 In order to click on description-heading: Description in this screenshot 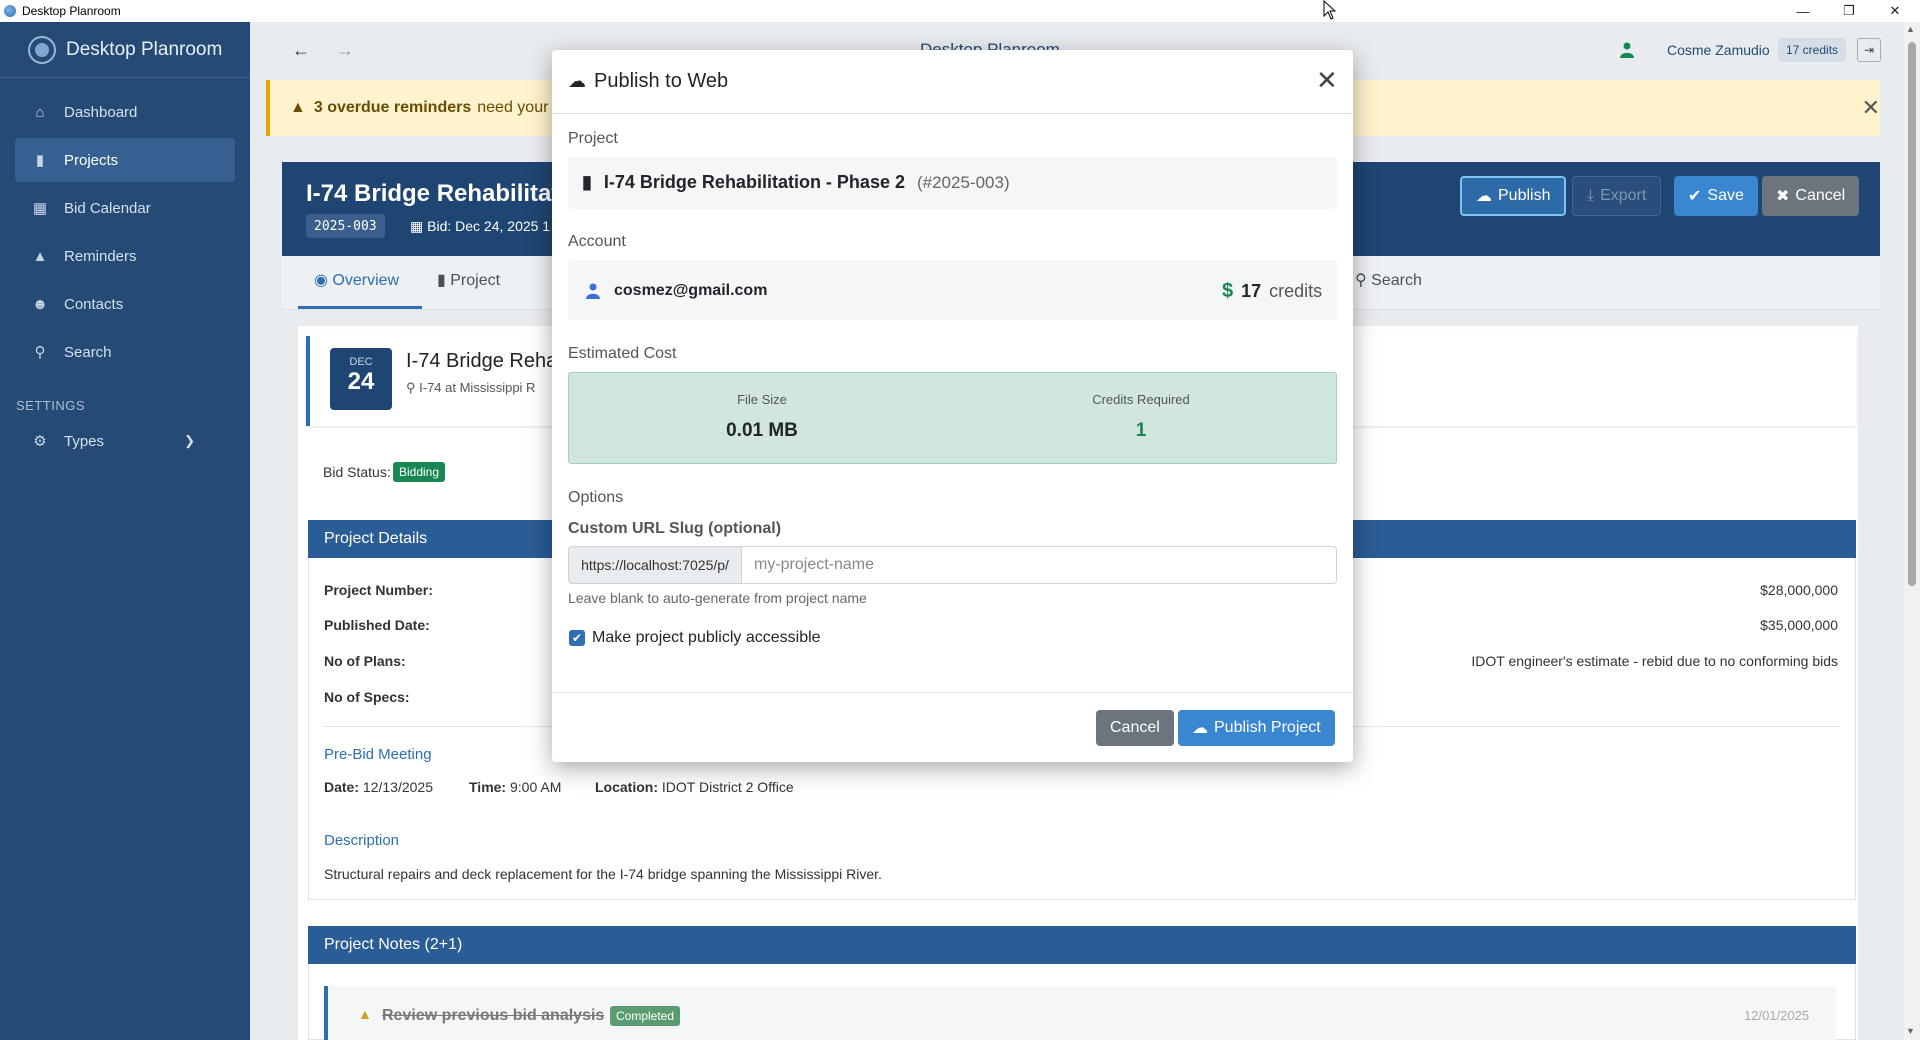, I will do `click(362, 840)`.